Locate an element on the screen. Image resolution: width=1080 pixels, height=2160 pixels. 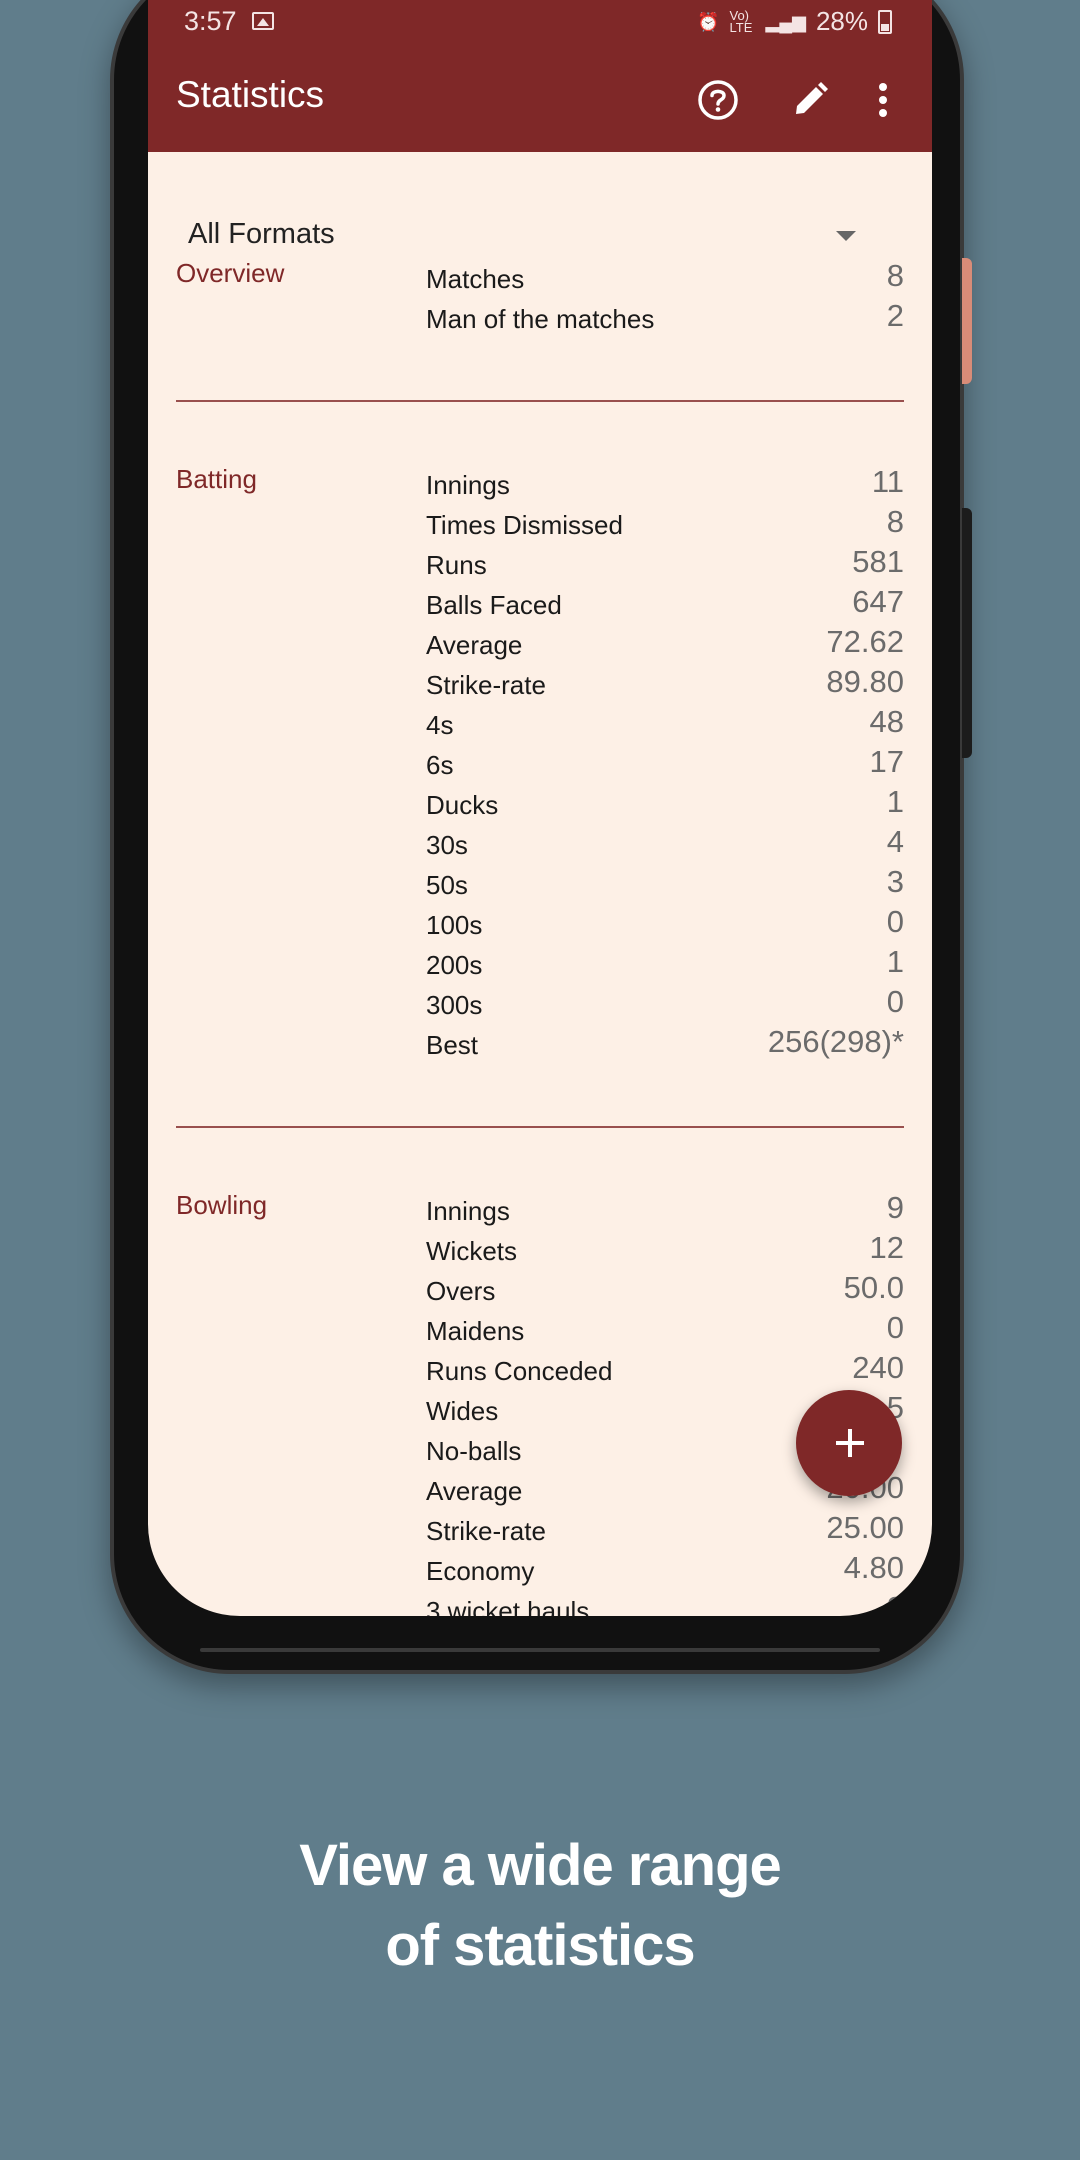
signal-icon: ▂▄▆ is located at coordinates (785, 21).